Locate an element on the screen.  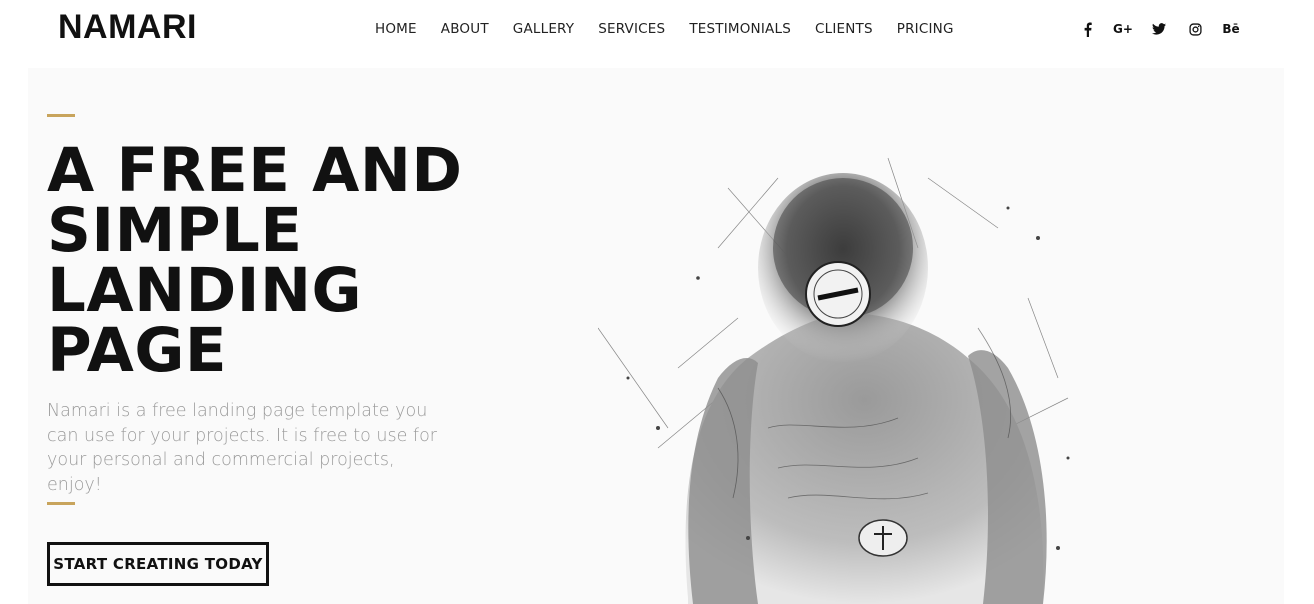
nav-home: HOME is located at coordinates (396, 29).